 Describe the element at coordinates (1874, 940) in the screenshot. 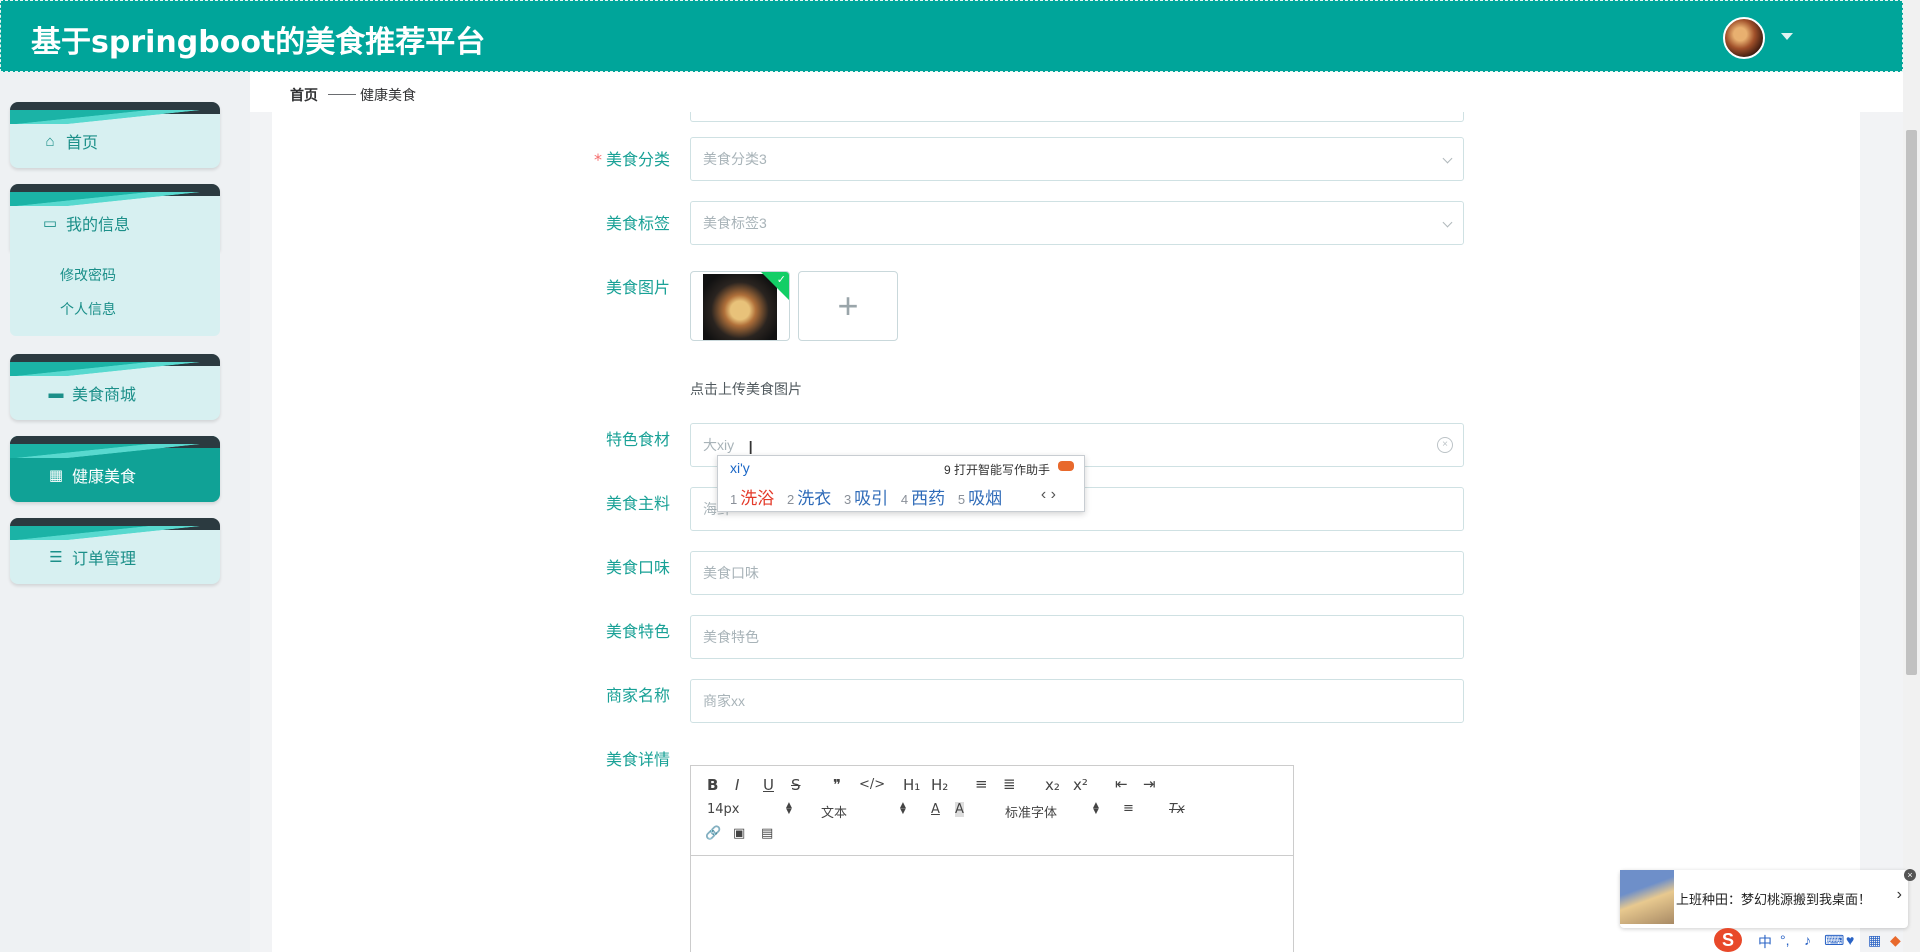

I see `toolbox-icon: ▦` at that location.